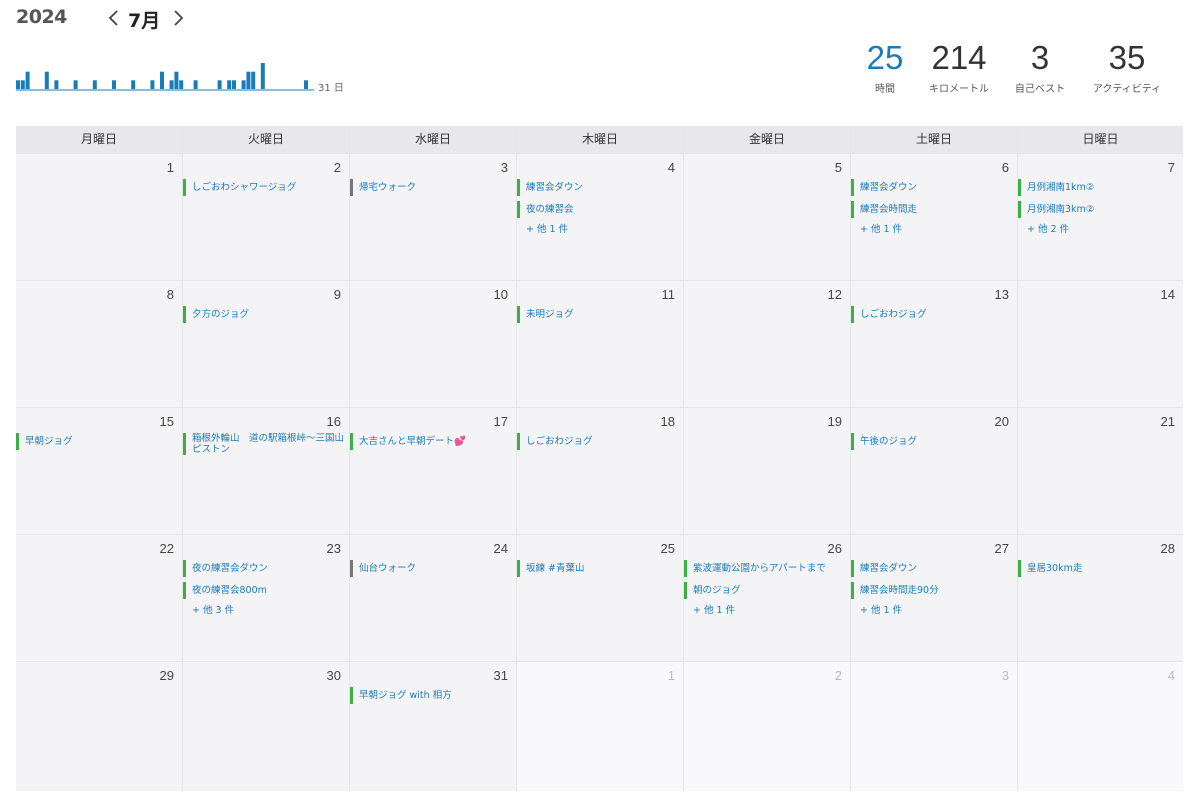 This screenshot has height=799, width=1200. I want to click on calendar-day: 26 紫波運動公園からアパートまで 朝のジョグ + 他 1 件, so click(767, 598).